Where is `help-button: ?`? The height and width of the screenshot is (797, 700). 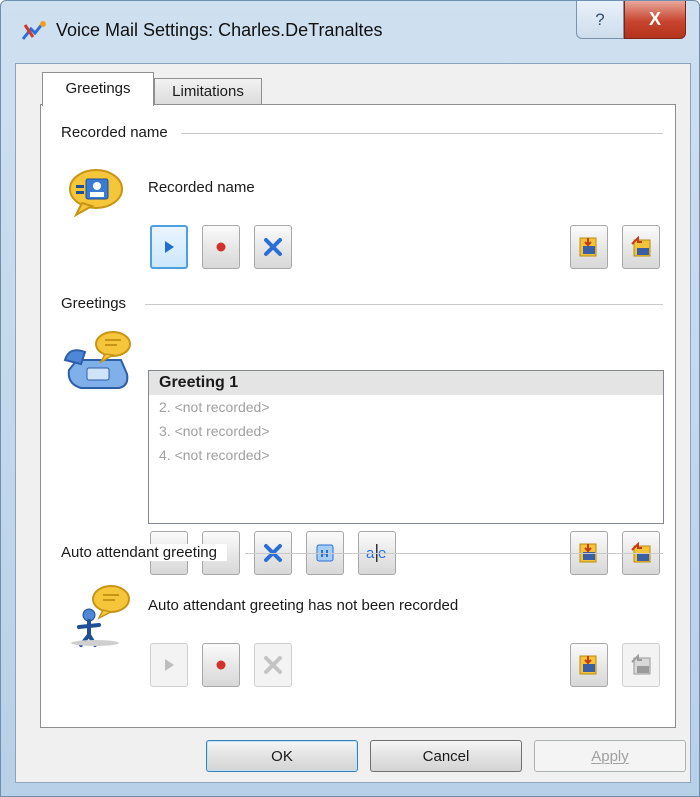
help-button: ? is located at coordinates (600, 20).